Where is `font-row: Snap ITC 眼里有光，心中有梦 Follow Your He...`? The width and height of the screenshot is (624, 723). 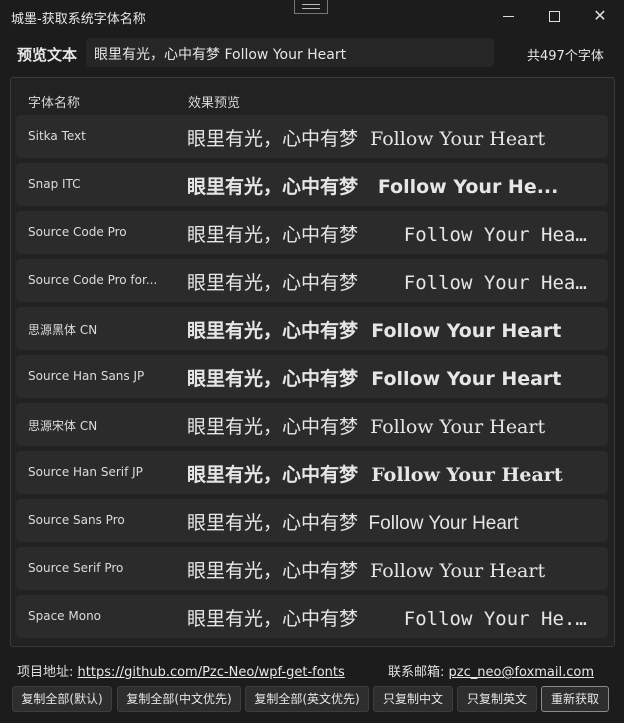 font-row: Snap ITC 眼里有光，心中有梦 Follow Your He... is located at coordinates (312, 184).